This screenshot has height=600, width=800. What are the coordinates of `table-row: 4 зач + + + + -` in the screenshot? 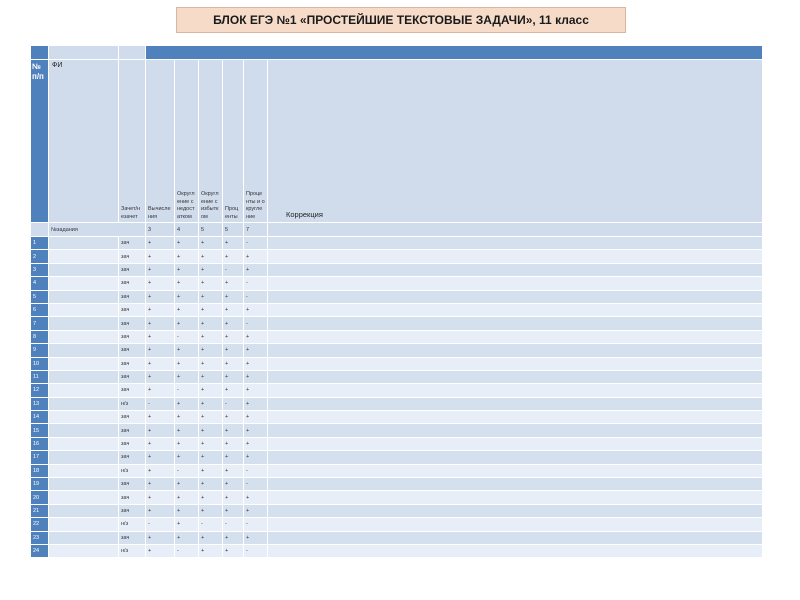 It's located at (397, 283).